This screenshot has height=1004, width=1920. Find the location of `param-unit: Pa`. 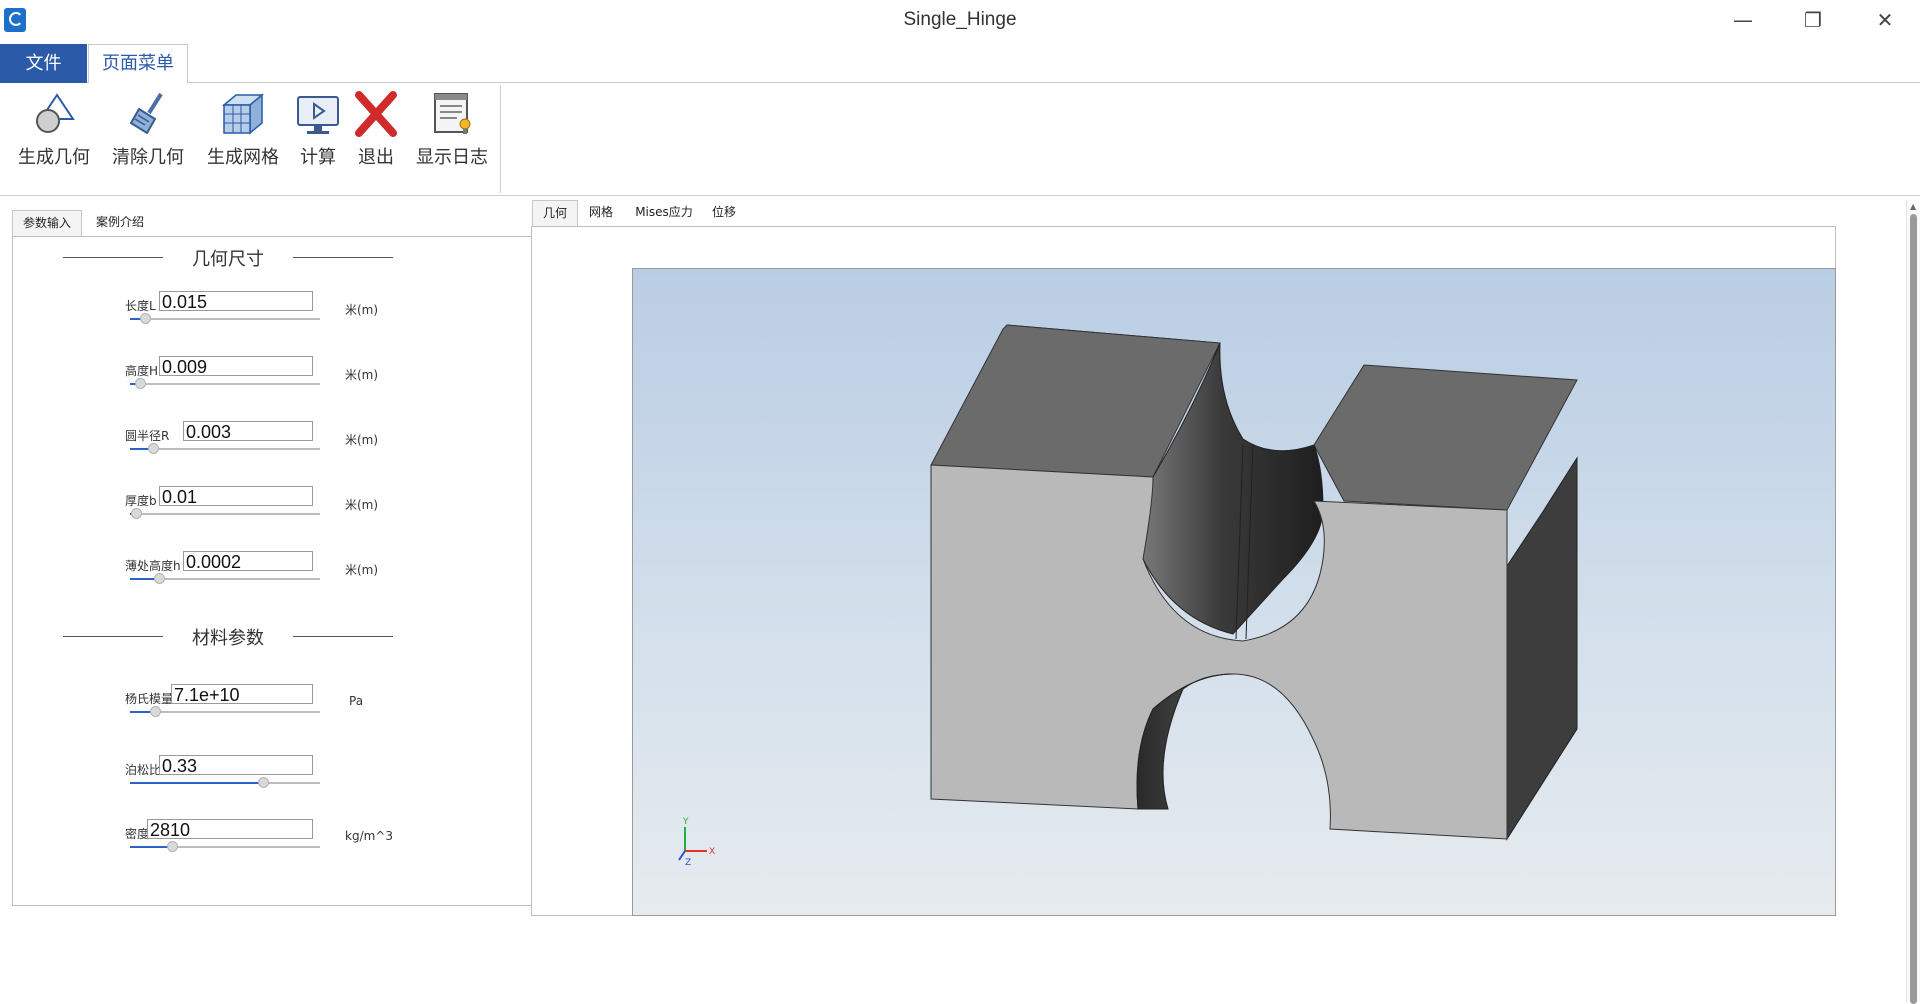

param-unit: Pa is located at coordinates (356, 701).